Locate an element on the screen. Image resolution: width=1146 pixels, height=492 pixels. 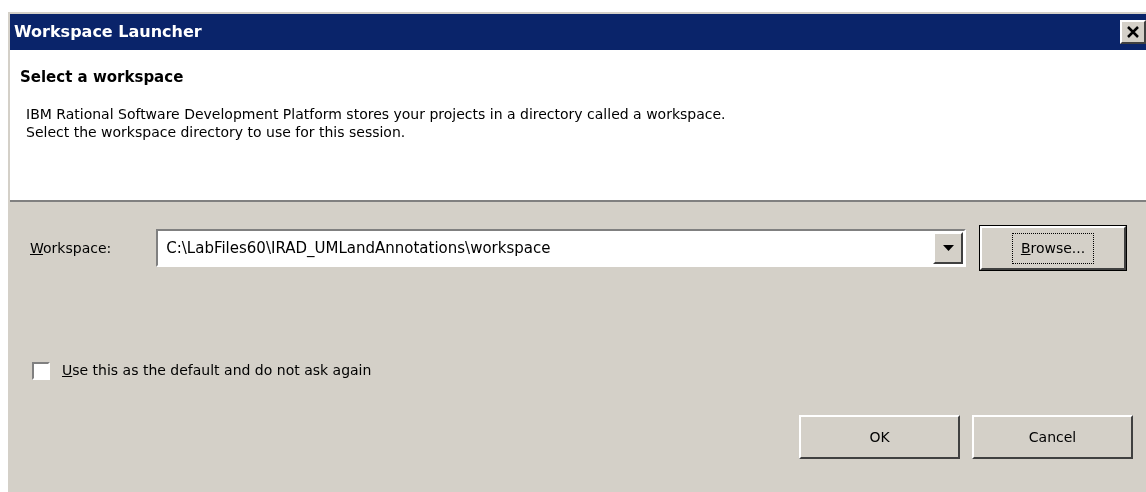
caret-icon is located at coordinates (948, 248).